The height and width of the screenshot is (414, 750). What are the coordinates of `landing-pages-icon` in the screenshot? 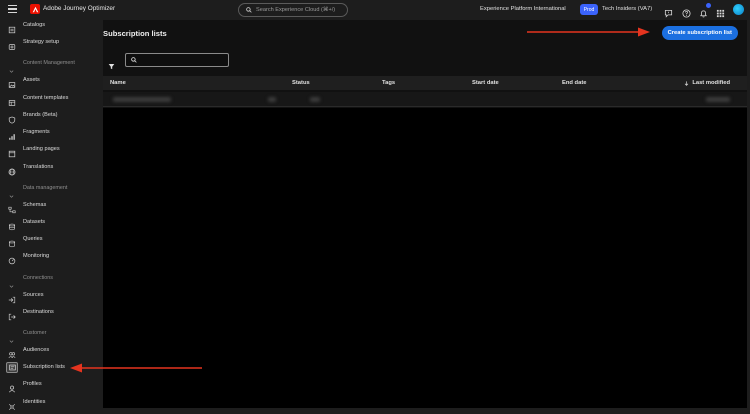 It's located at (12, 151).